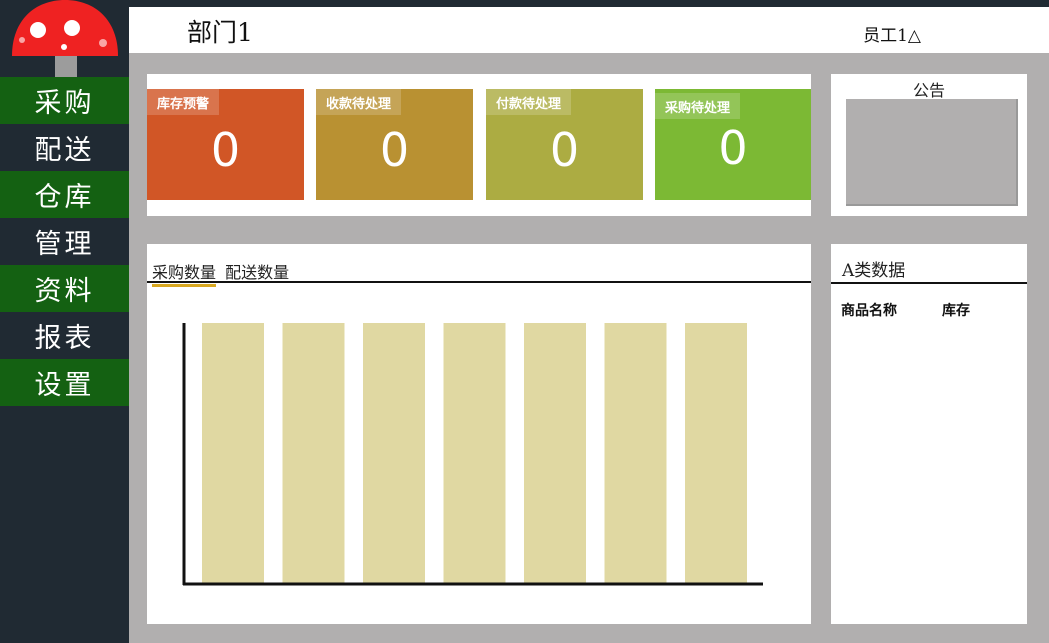 The width and height of the screenshot is (1049, 643). Describe the element at coordinates (479, 145) in the screenshot. I see `stats-panel: 库存预警 0 收款待处理 0 付款待处理 0 采购待处理 0` at that location.